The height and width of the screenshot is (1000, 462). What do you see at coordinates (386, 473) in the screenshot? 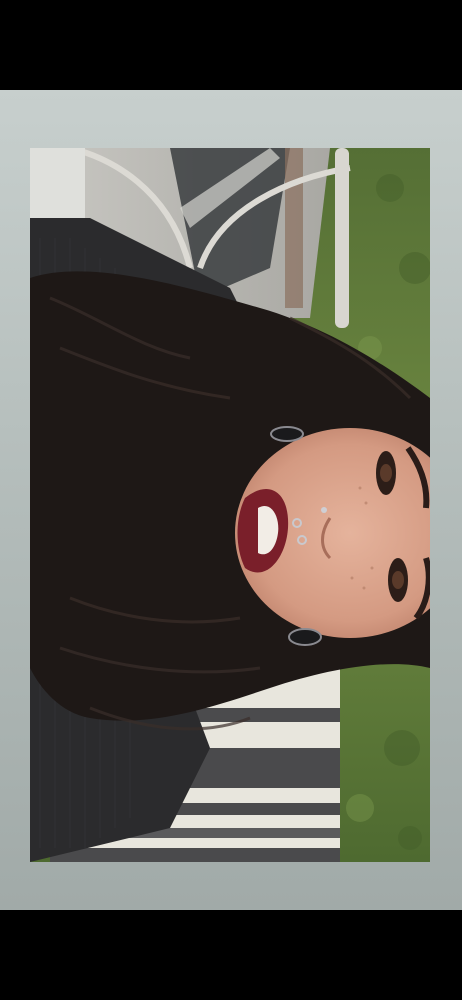
I see `eye-left` at bounding box center [386, 473].